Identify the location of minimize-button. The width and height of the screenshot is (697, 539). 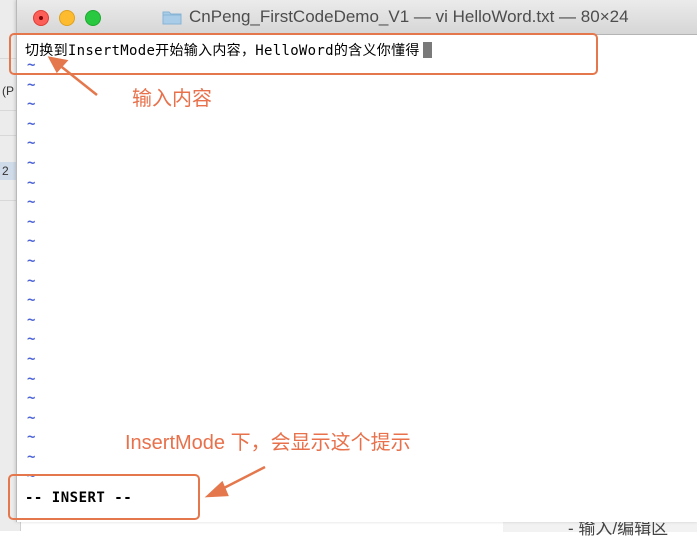
(67, 18).